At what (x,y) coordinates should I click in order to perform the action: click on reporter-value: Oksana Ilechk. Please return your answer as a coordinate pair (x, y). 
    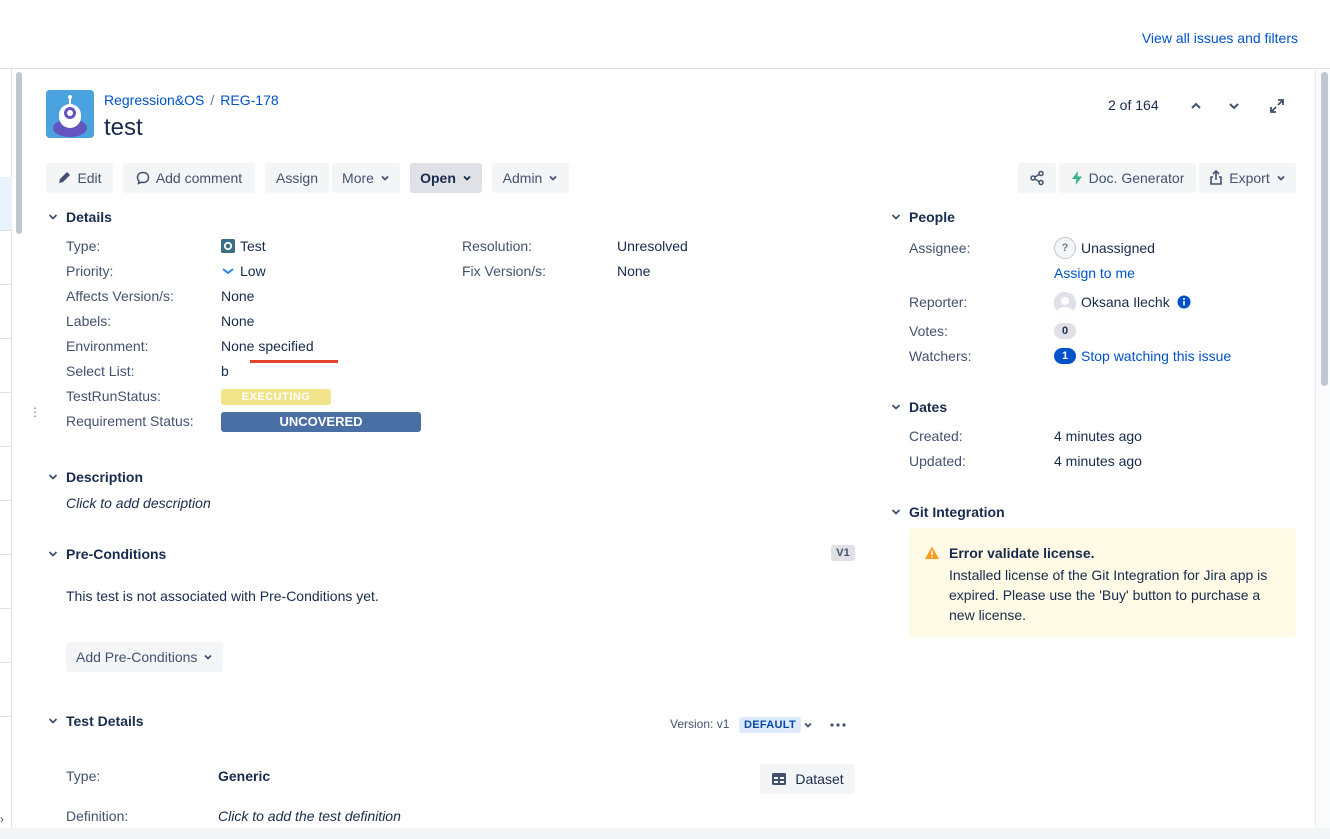
    Looking at the image, I should click on (1125, 302).